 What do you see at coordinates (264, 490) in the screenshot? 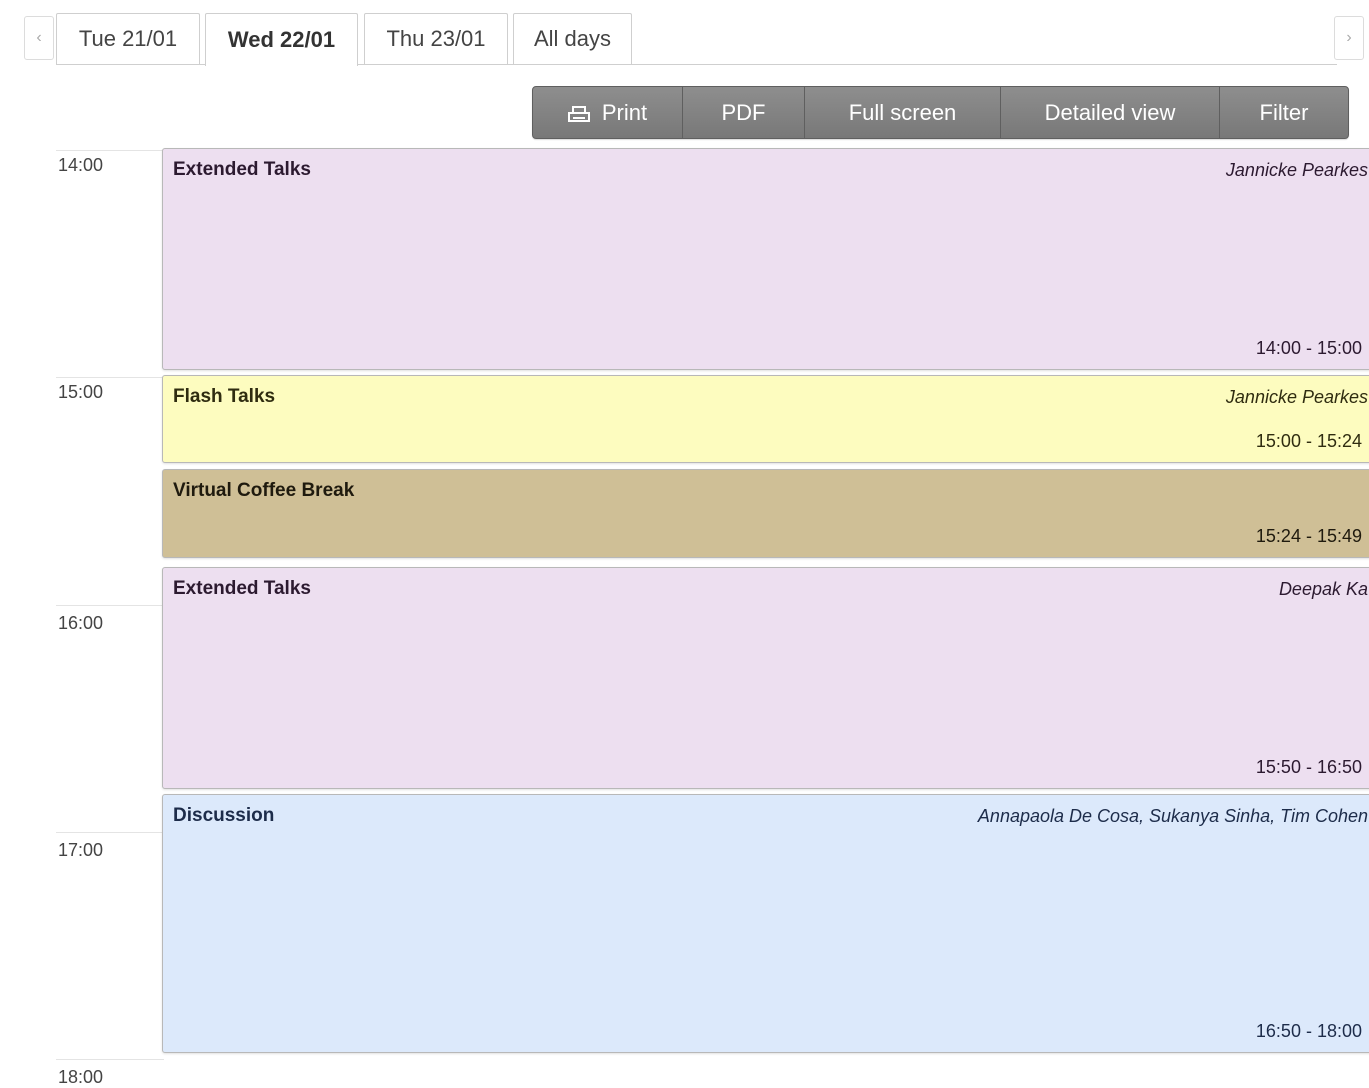
I see `entry-title: Virtual Coffee Break` at bounding box center [264, 490].